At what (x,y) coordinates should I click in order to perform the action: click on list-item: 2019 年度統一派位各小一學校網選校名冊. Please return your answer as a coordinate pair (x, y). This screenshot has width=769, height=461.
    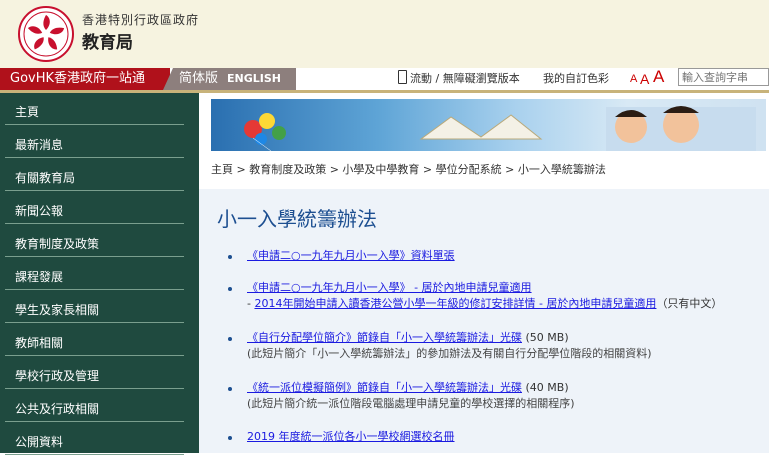
    Looking at the image, I should click on (341, 437).